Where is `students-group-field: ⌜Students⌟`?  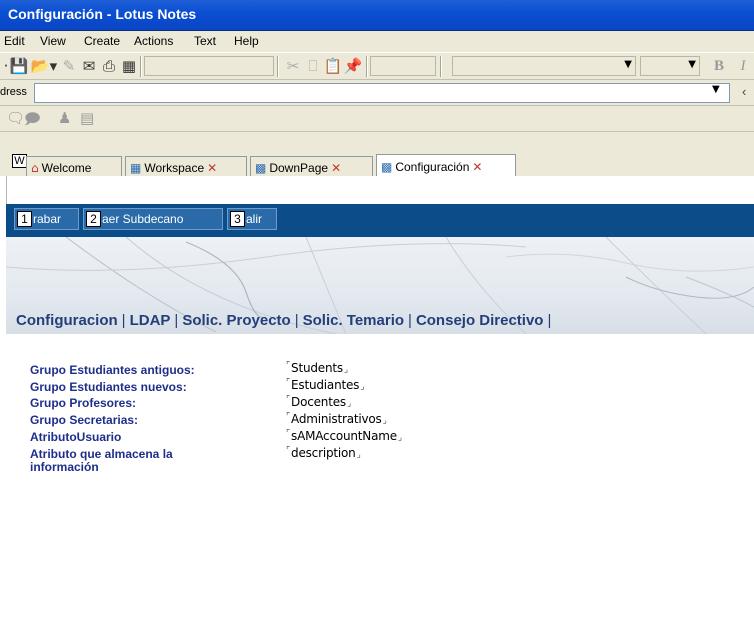 students-group-field: ⌜Students⌟ is located at coordinates (317, 368).